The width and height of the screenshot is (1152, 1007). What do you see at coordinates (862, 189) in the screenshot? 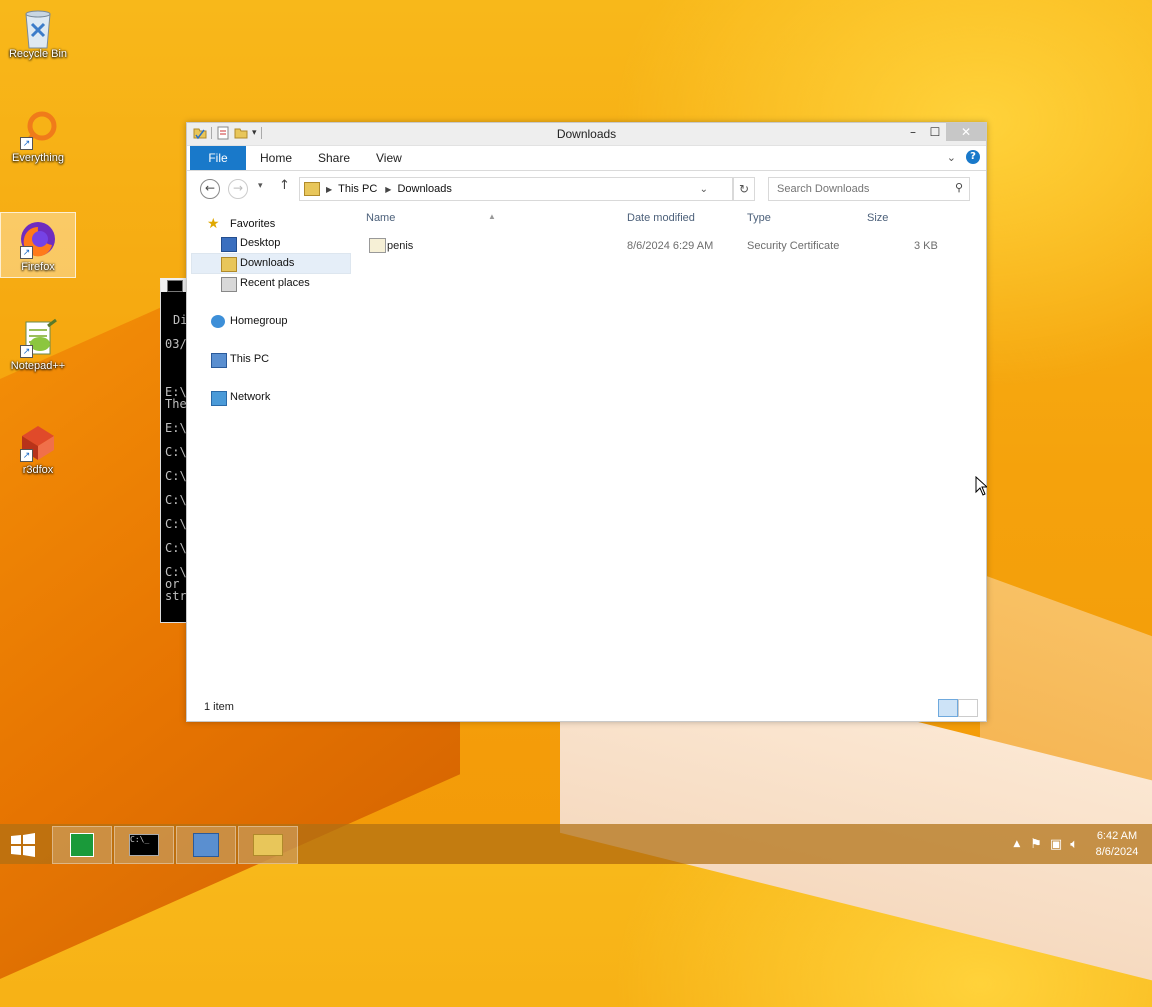
I see `search-input` at bounding box center [862, 189].